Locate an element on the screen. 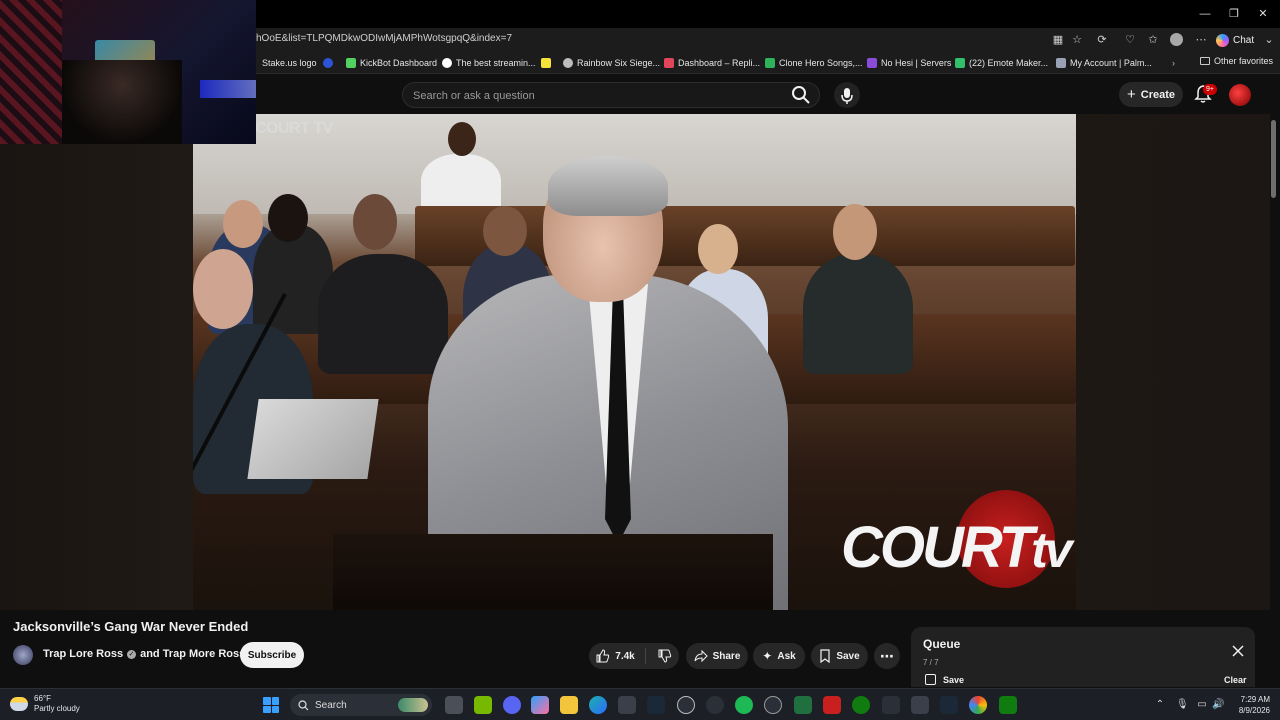 This screenshot has width=1280, height=720. channel-name-row: Trap Lore Ross ✓ and Trap More Ross is located at coordinates (144, 654).